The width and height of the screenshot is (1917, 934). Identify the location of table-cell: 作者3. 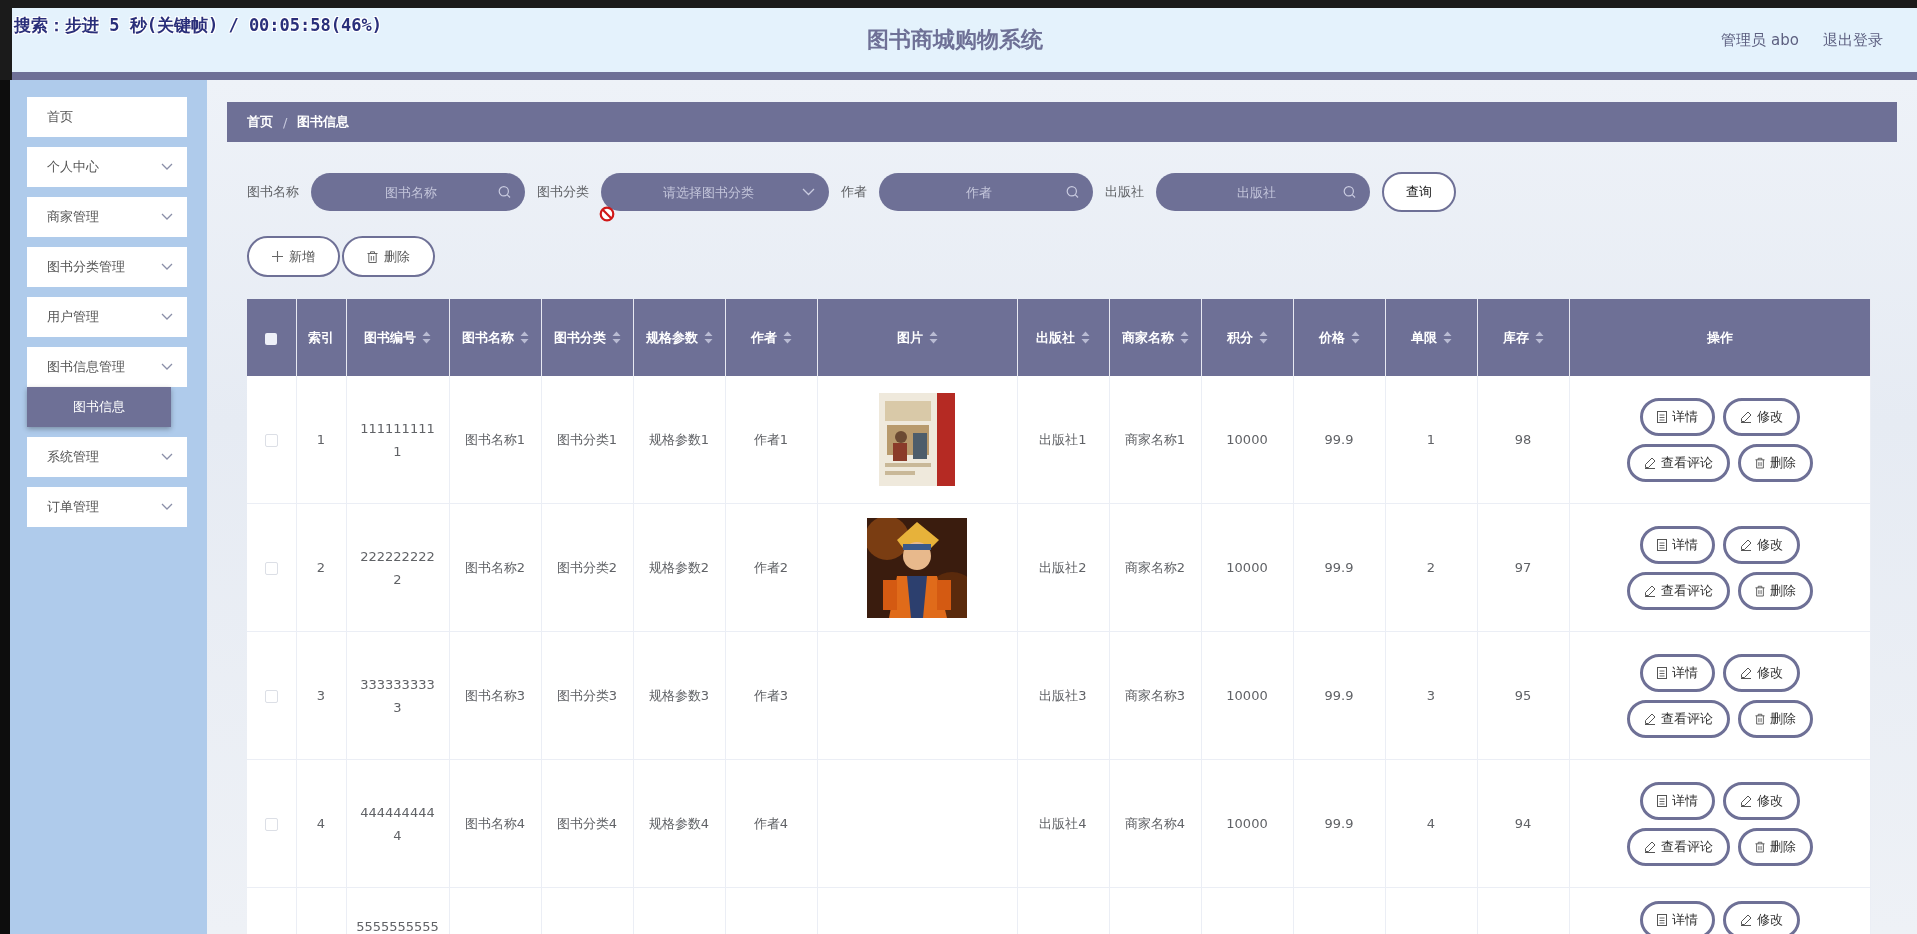
(771, 695).